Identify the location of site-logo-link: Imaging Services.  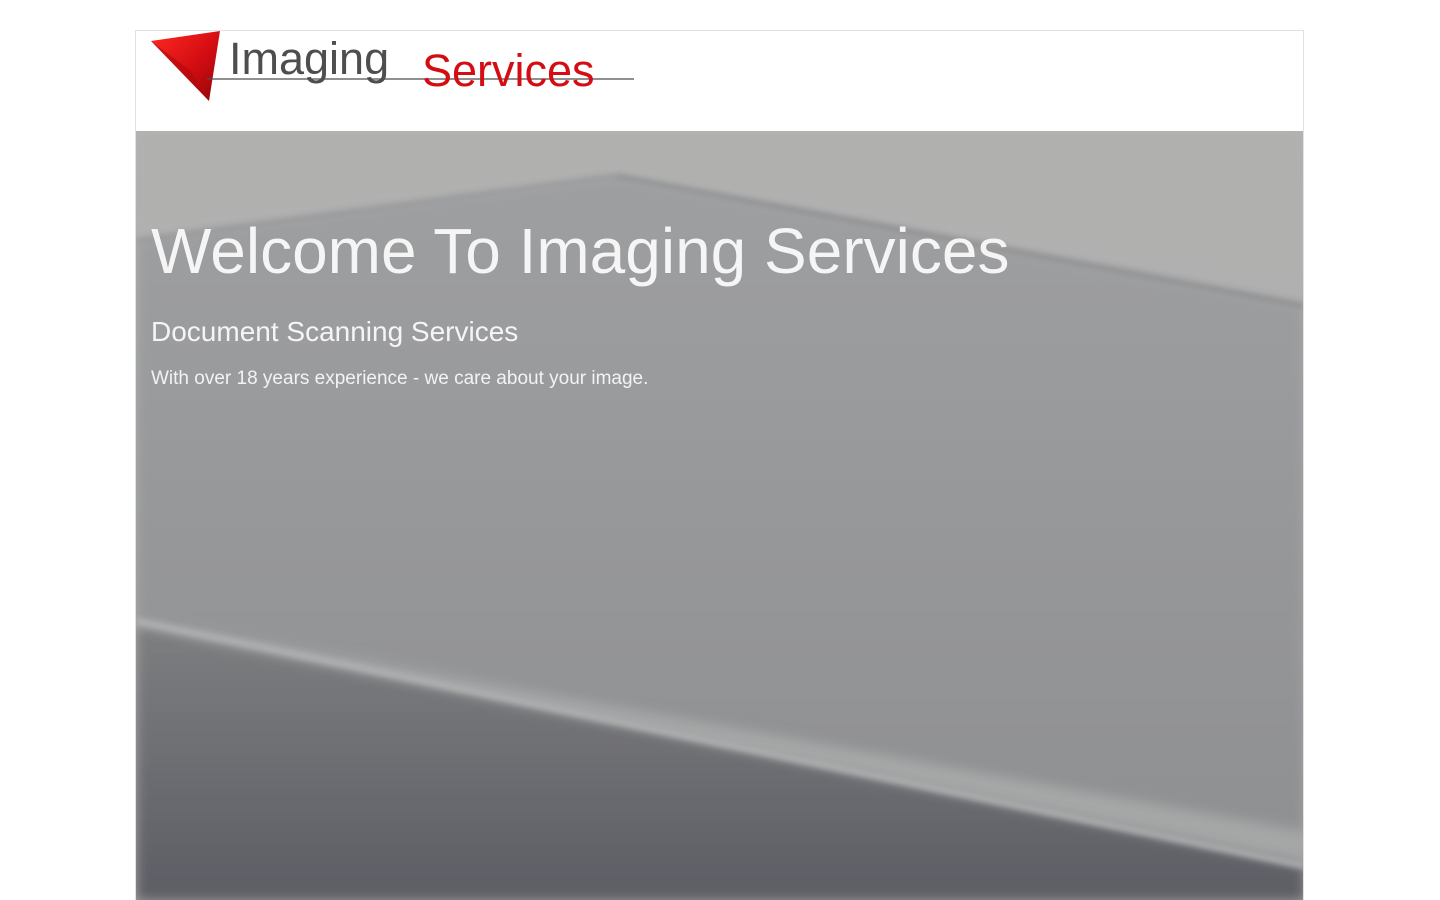
(393, 67).